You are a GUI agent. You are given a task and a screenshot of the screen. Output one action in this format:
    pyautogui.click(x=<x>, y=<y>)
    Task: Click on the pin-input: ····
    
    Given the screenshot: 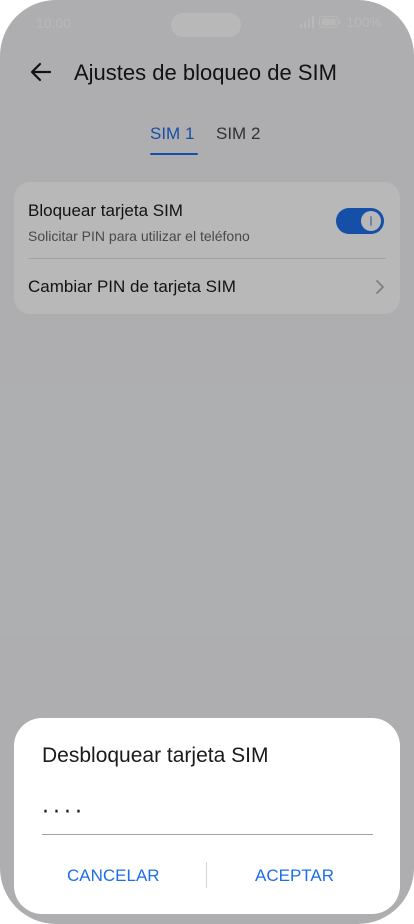 What is the action you would take?
    pyautogui.click(x=207, y=816)
    